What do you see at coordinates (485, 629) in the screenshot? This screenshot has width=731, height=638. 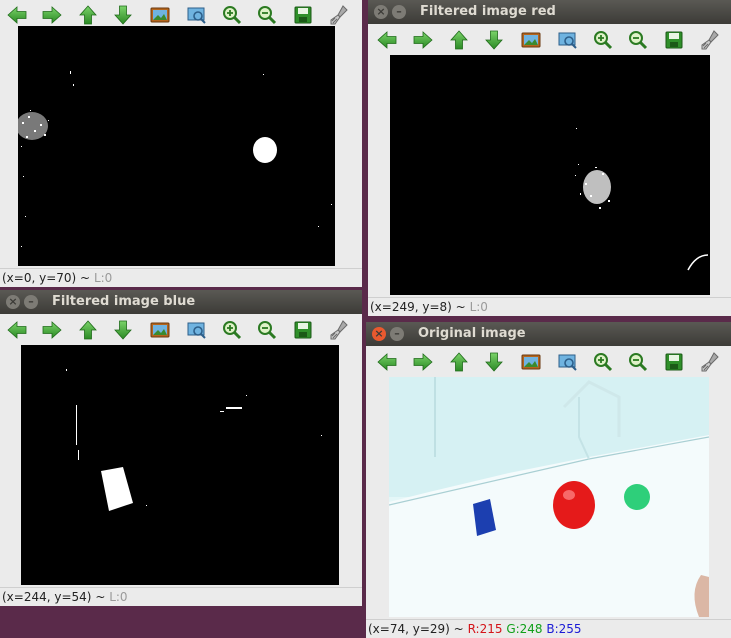 I see `red-value: R:215` at bounding box center [485, 629].